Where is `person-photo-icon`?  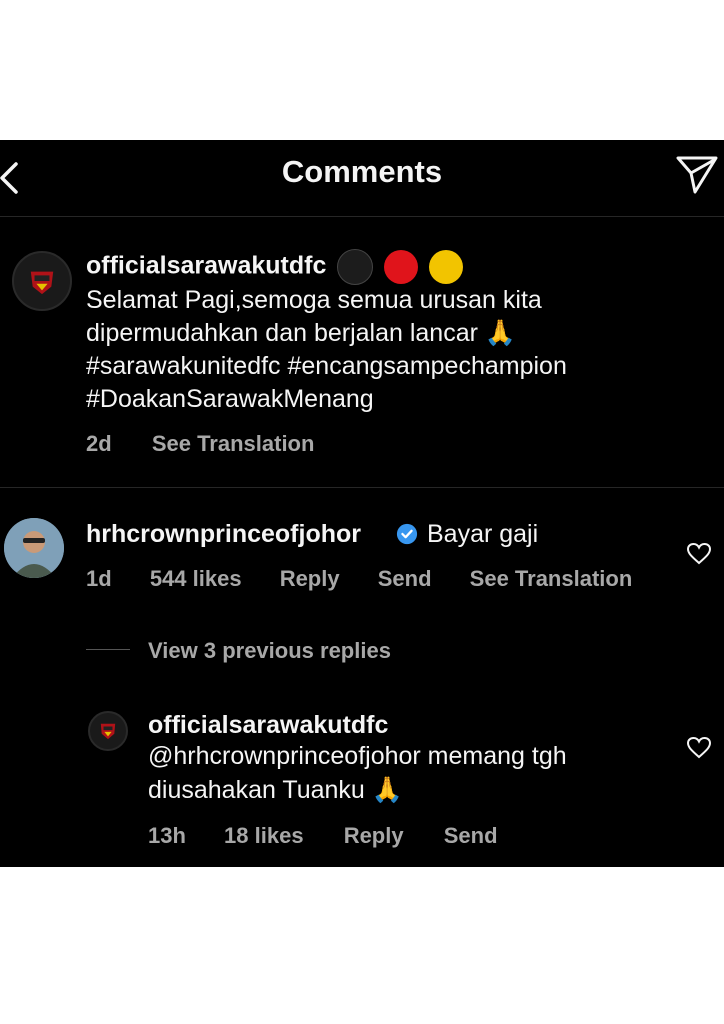
person-photo-icon is located at coordinates (34, 548).